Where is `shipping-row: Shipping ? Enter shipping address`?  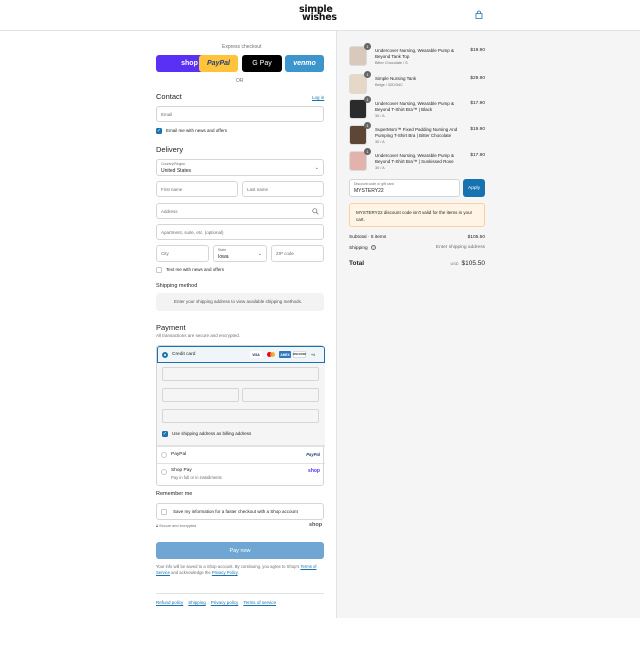
shipping-row: Shipping ? Enter shipping address is located at coordinates (417, 248).